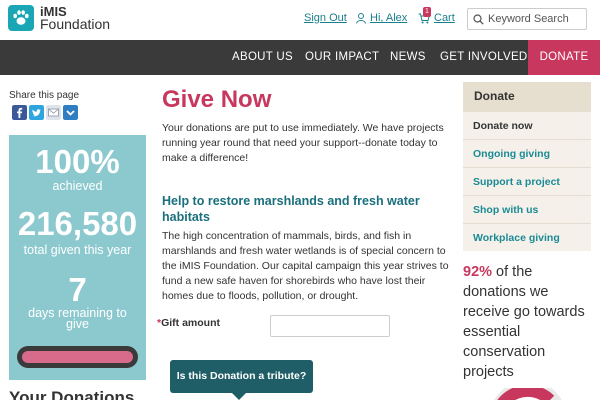 The height and width of the screenshot is (400, 600). What do you see at coordinates (484, 57) in the screenshot?
I see `nav-get-involved: GET INVOLVED` at bounding box center [484, 57].